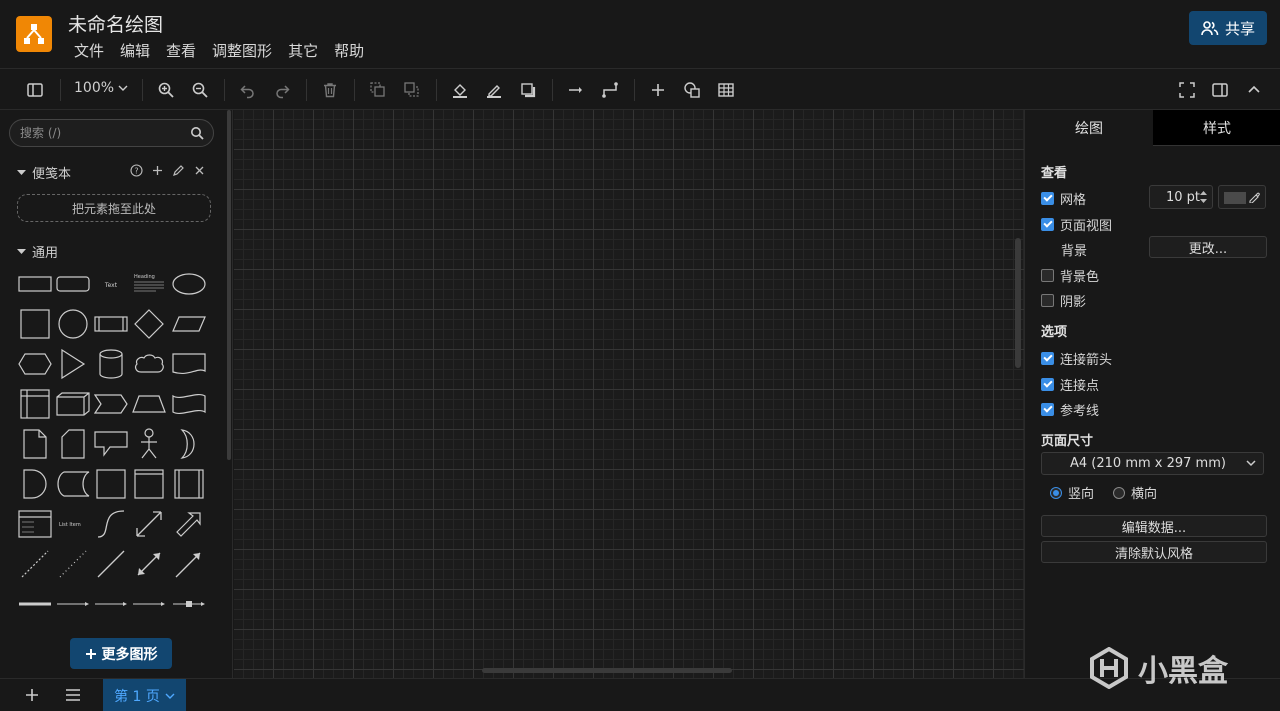 The height and width of the screenshot is (711, 1280). I want to click on plus-icon, so click(157, 170).